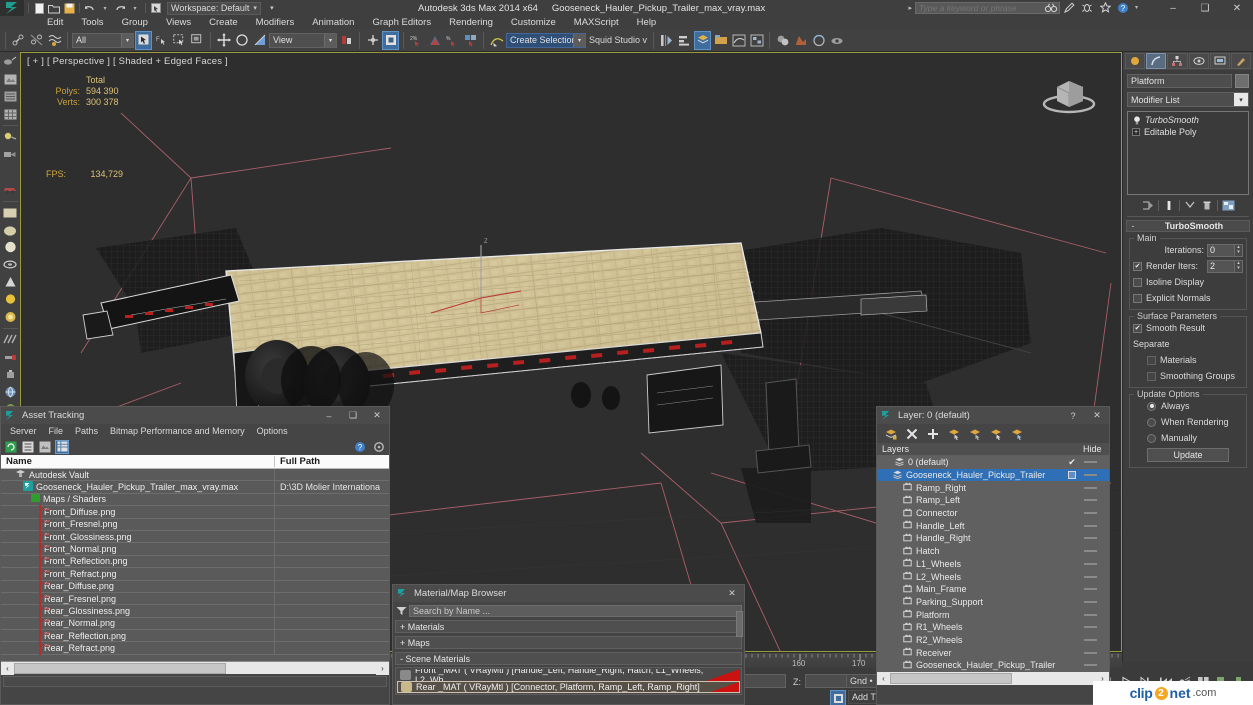 The height and width of the screenshot is (705, 1253). Describe the element at coordinates (56, 431) in the screenshot. I see `menu-item-file: File` at that location.